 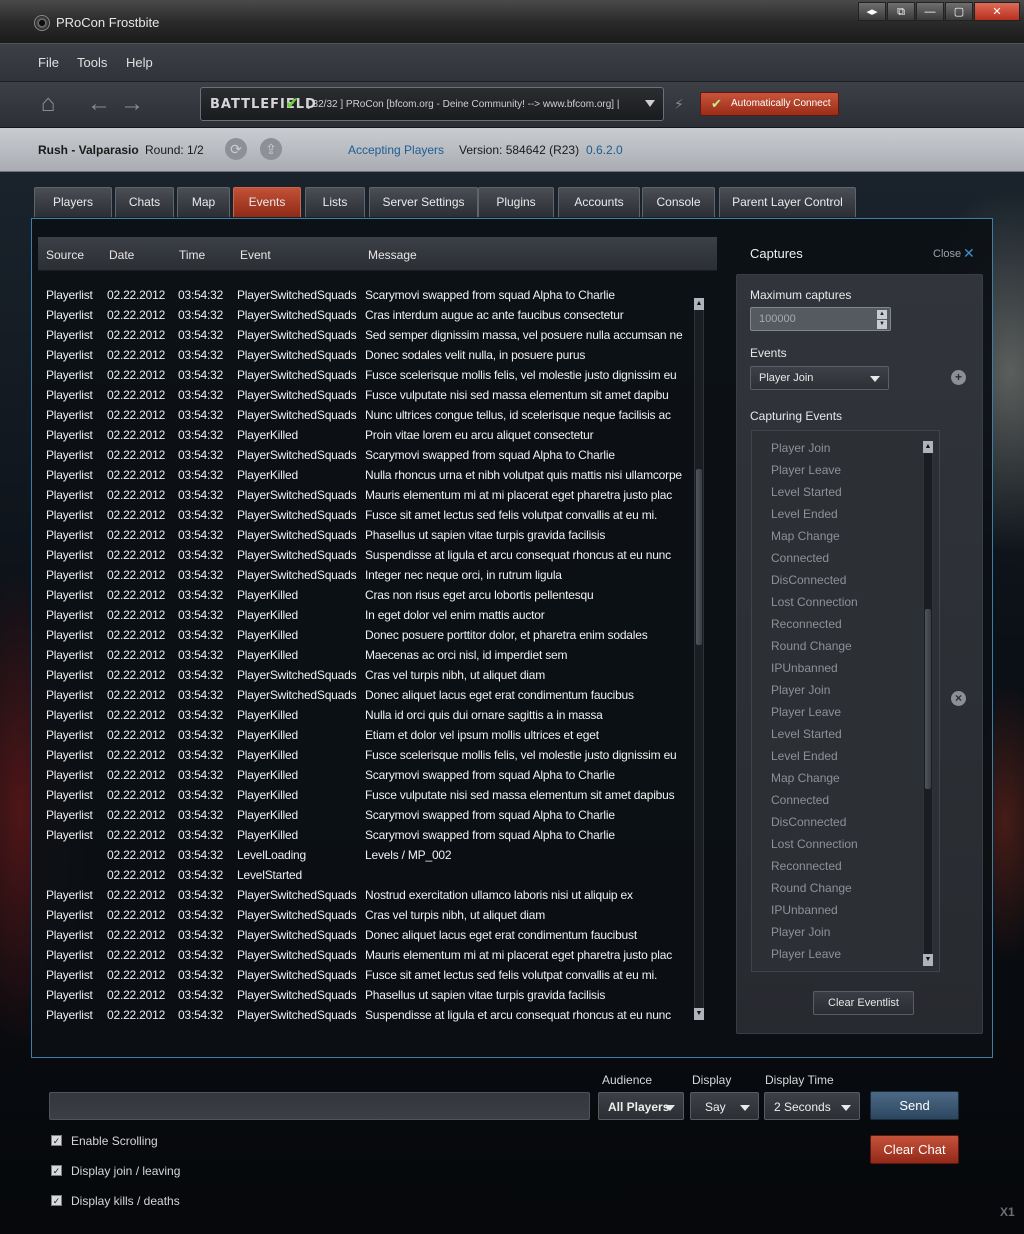 What do you see at coordinates (139, 62) in the screenshot?
I see `menu-help: Help` at bounding box center [139, 62].